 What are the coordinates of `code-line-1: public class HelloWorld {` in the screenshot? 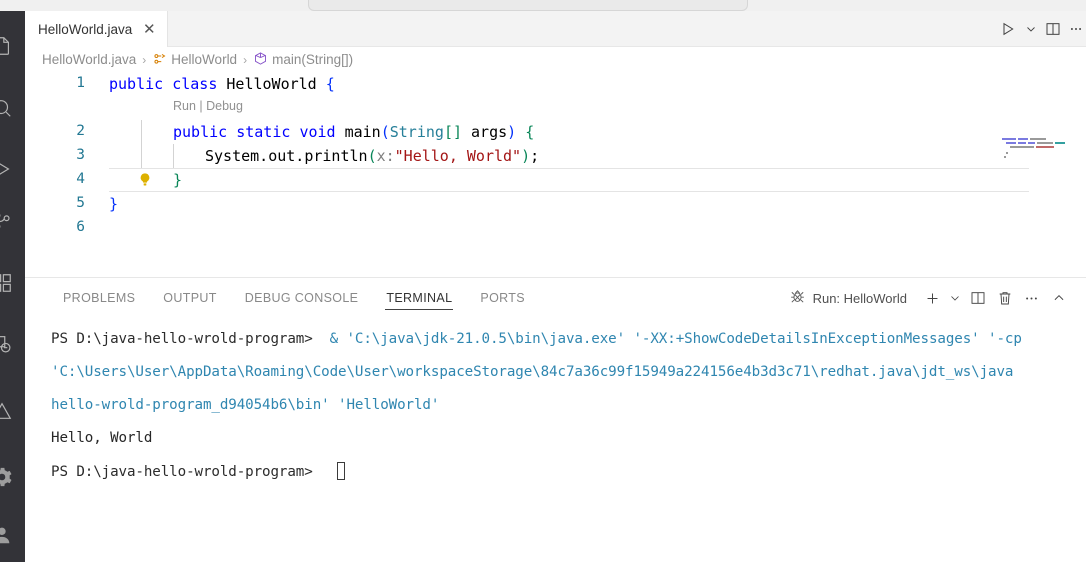 It's located at (222, 84).